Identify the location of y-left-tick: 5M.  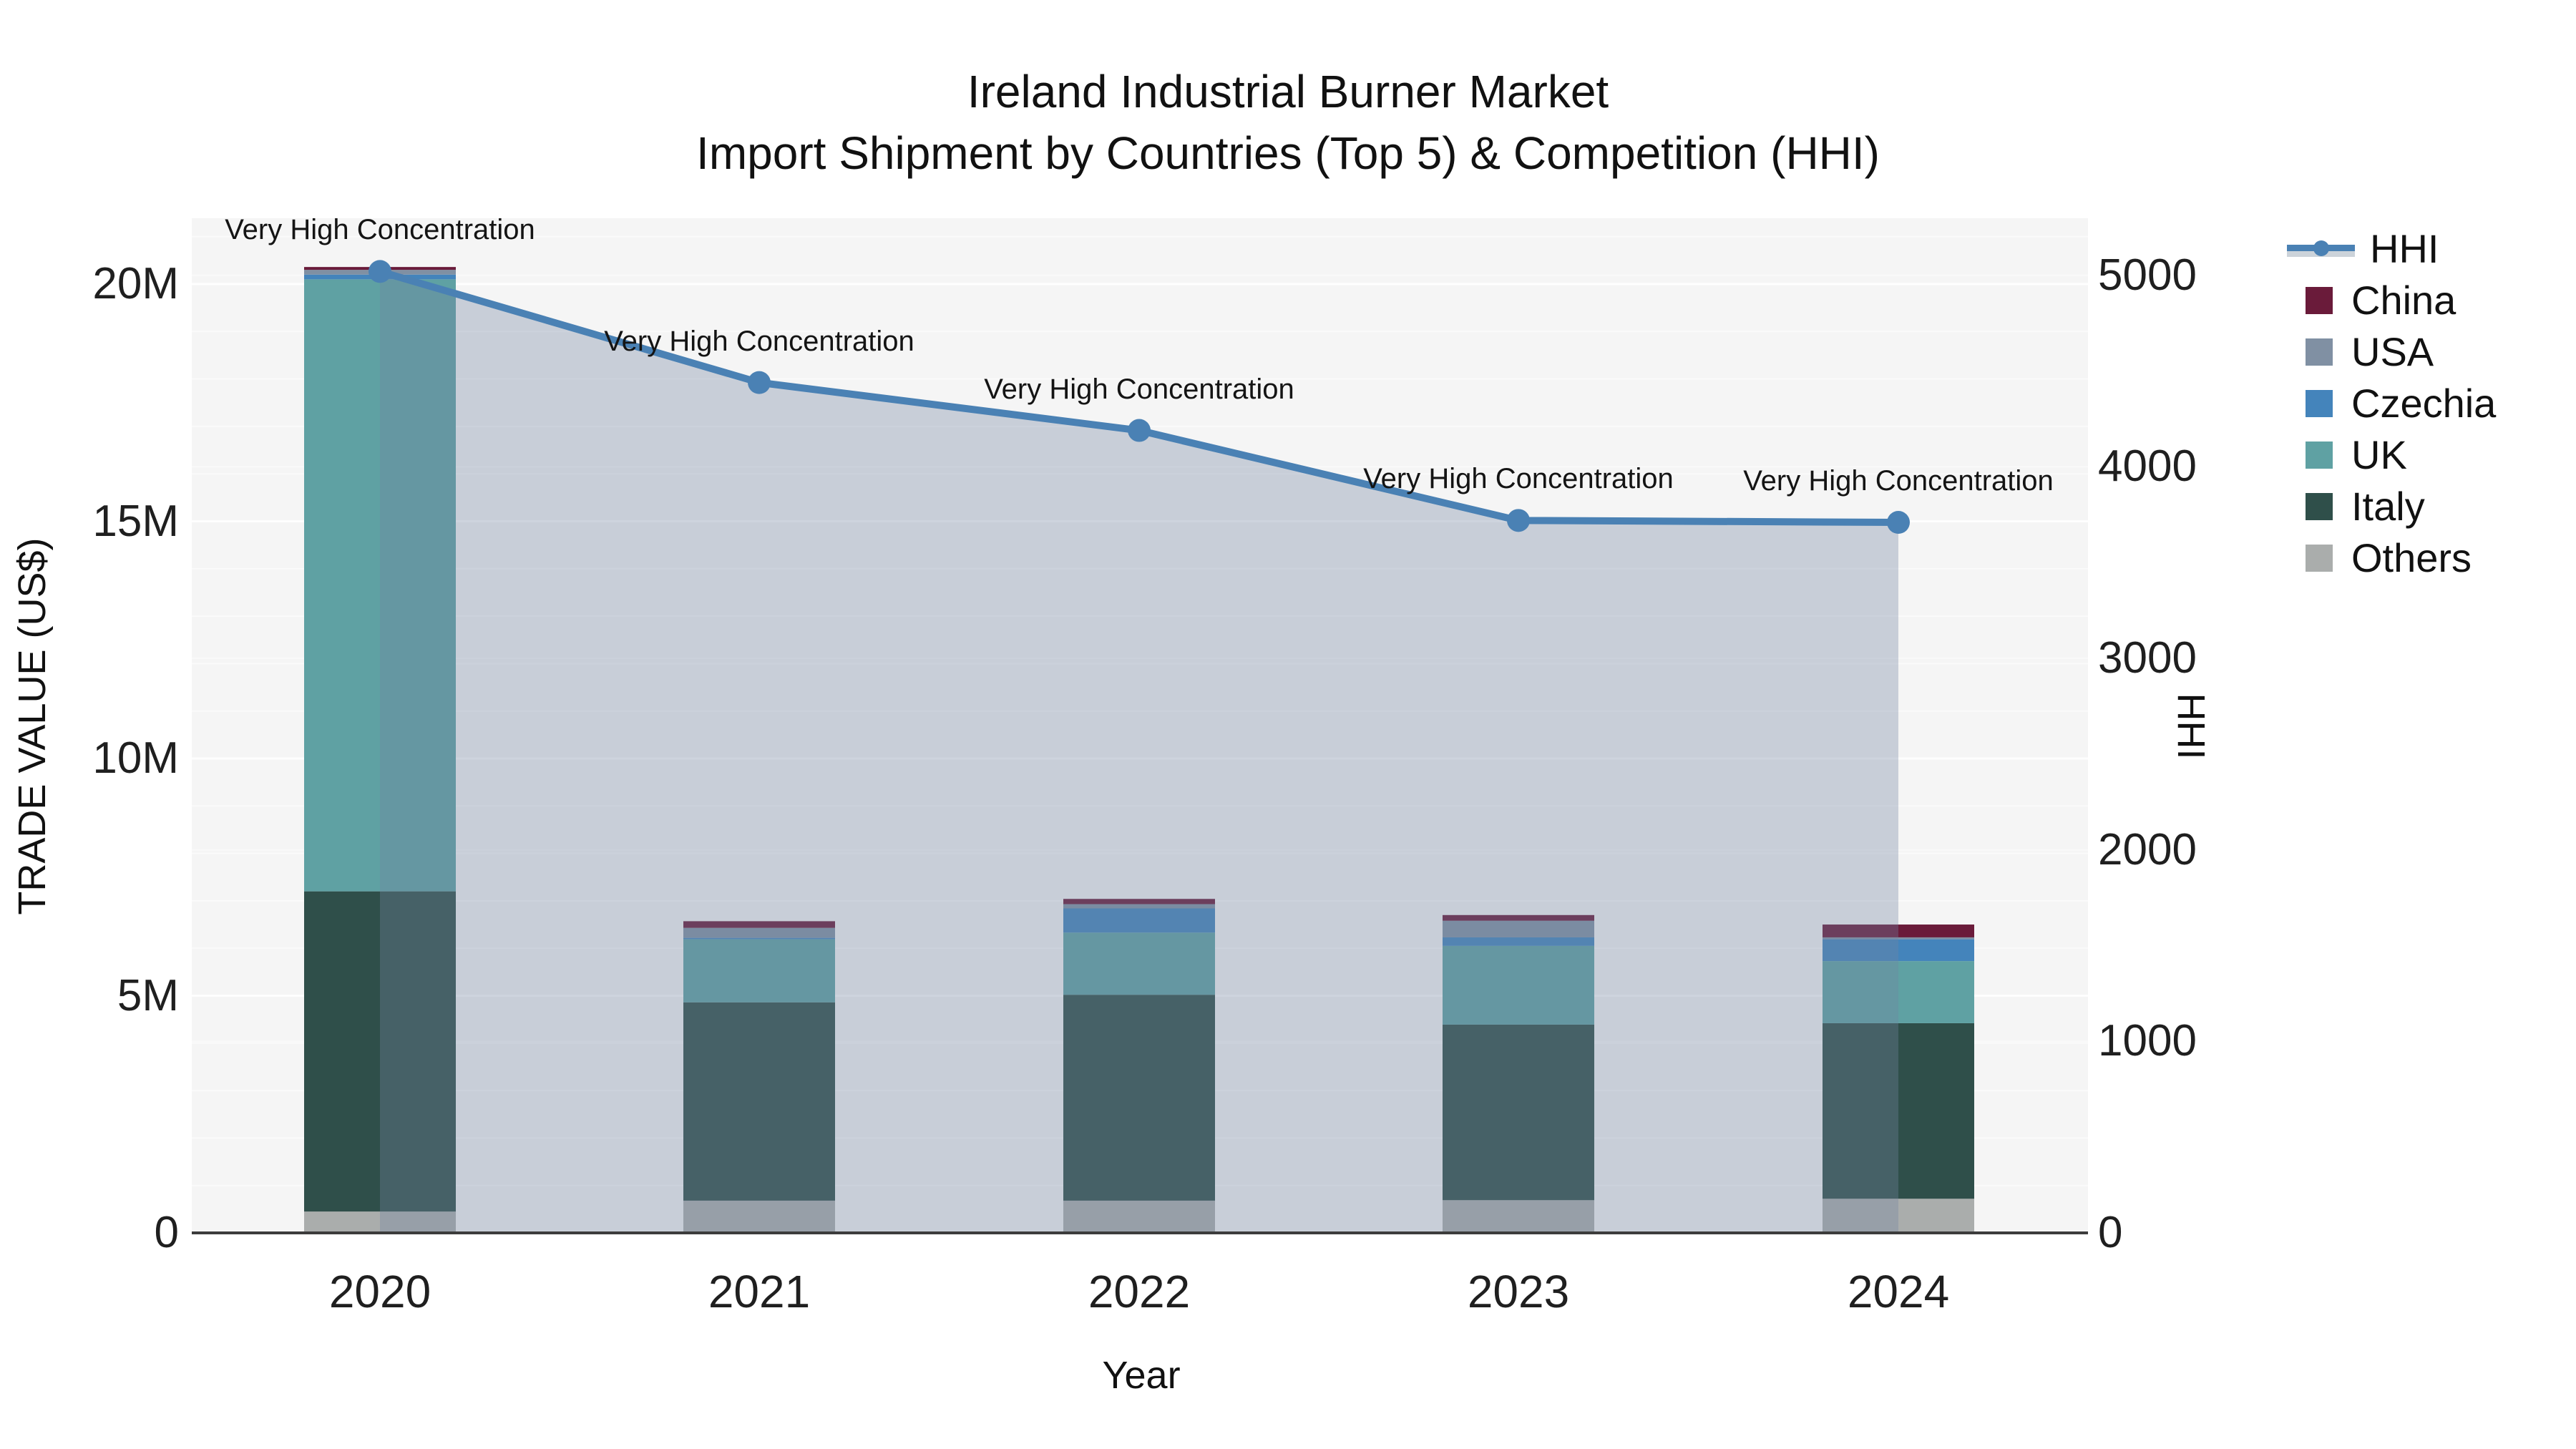
(148, 995).